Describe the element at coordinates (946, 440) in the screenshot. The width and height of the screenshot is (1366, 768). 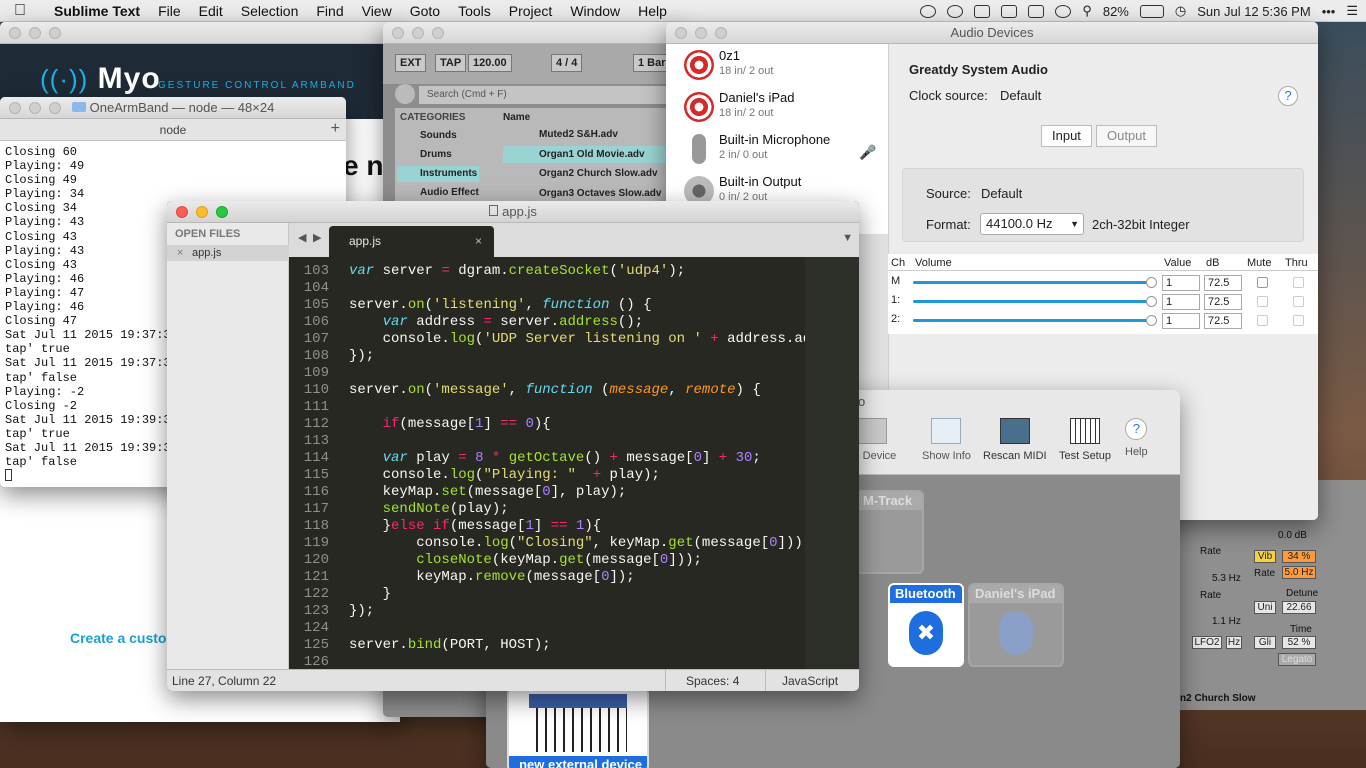
I see `show-info-button: Show Info` at that location.